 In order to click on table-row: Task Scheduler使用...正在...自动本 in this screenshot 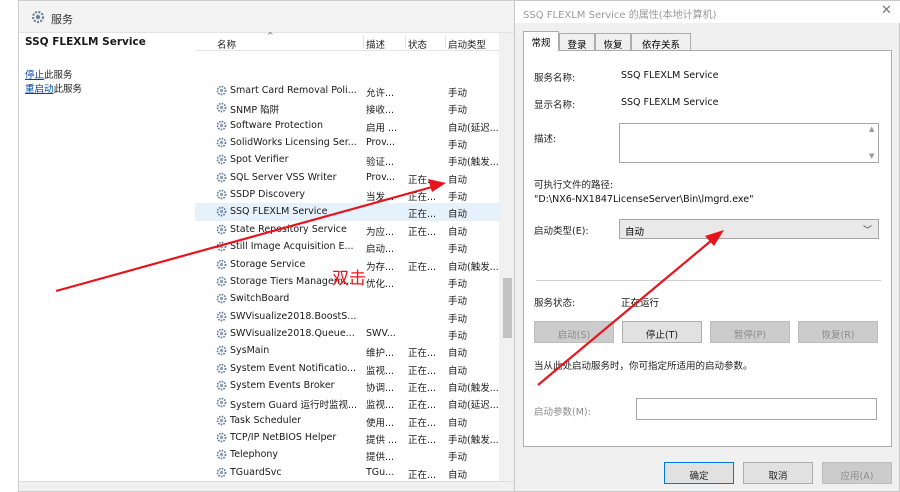, I will do `click(354, 420)`.